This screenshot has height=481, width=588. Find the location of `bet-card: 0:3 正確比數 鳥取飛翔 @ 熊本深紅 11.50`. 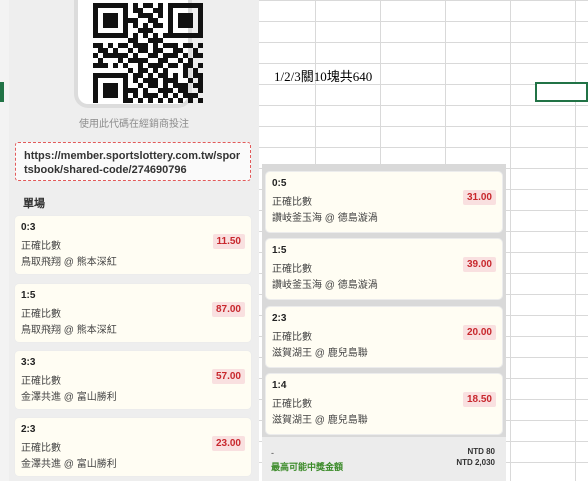

bet-card: 0:3 正確比數 鳥取飛翔 @ 熊本深紅 11.50 is located at coordinates (133, 245).